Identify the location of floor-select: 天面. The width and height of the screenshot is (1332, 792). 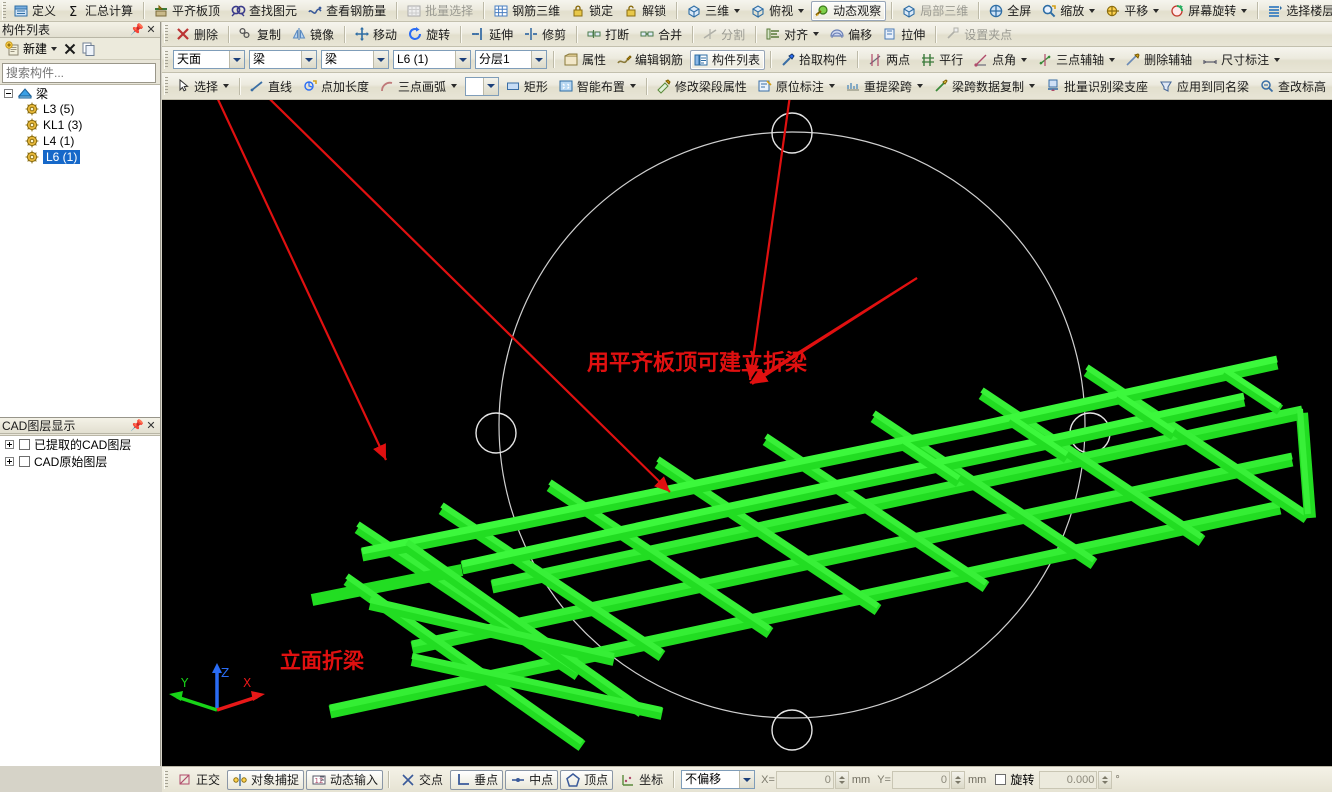
(209, 59).